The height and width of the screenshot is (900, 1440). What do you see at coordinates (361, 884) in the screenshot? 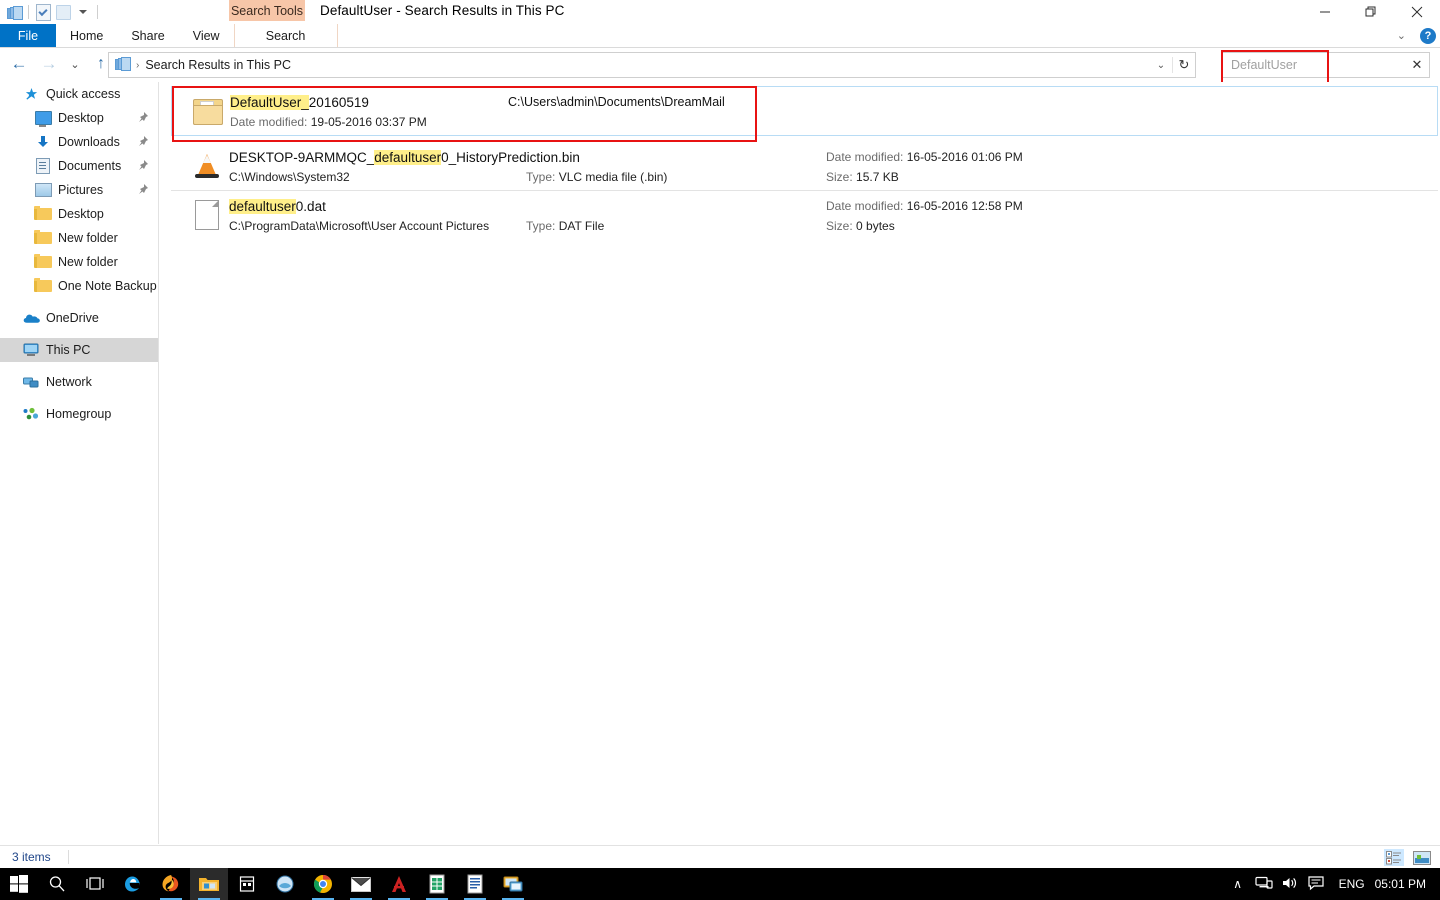
I see `mail-button` at bounding box center [361, 884].